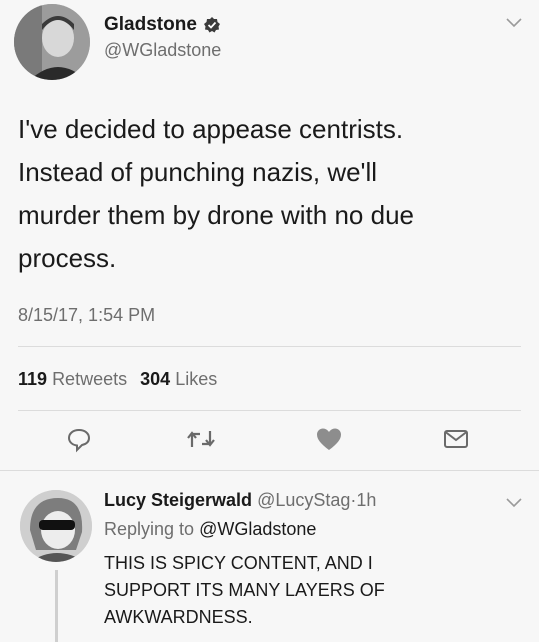 This screenshot has width=539, height=642. I want to click on reply-author-name: Lucy Steigerwald, so click(178, 500).